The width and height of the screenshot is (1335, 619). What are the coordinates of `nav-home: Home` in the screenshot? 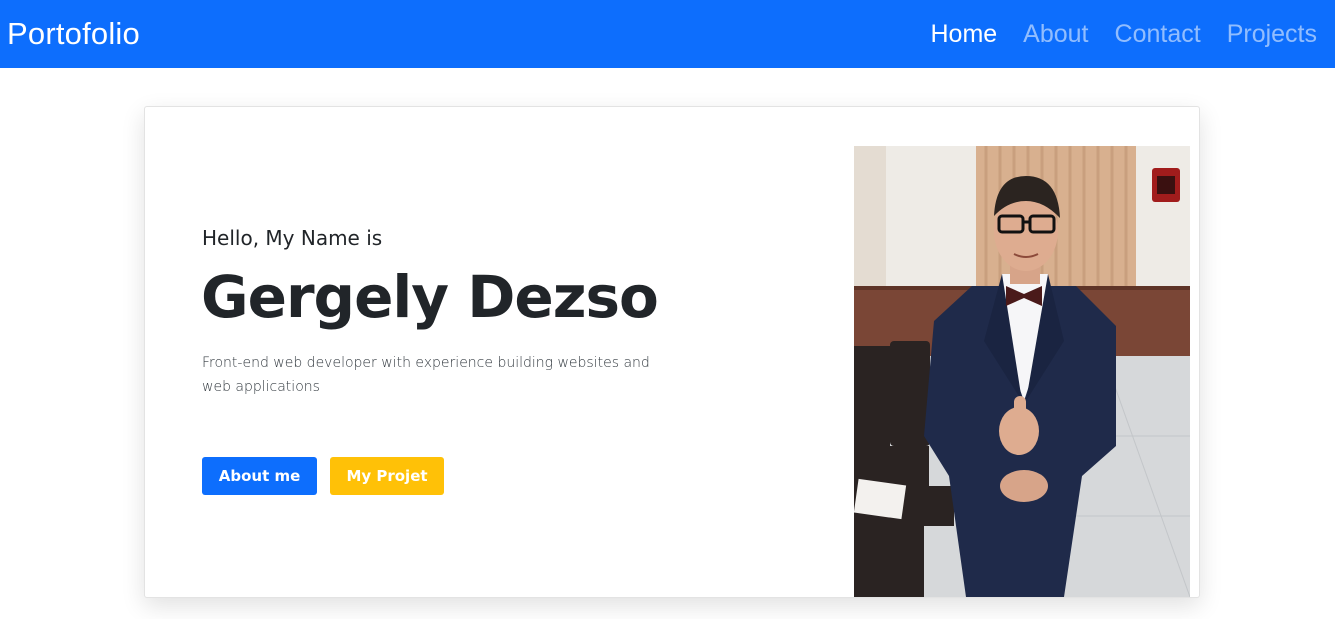 It's located at (963, 34).